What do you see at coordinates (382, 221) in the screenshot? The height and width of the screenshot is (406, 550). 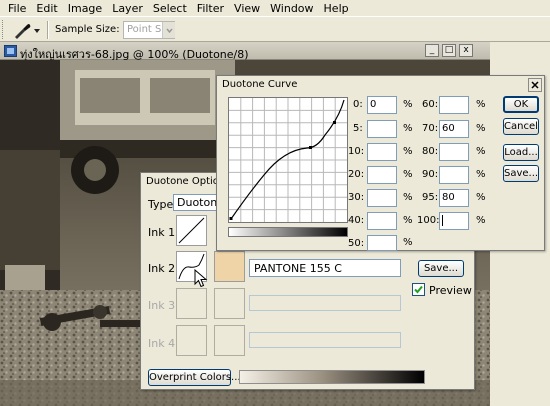 I see `entry-40-field` at bounding box center [382, 221].